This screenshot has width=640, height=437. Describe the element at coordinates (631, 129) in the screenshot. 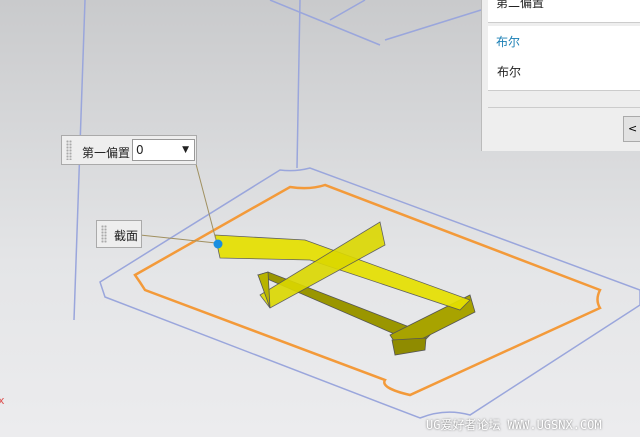

I see `ok-button: < 确定` at that location.